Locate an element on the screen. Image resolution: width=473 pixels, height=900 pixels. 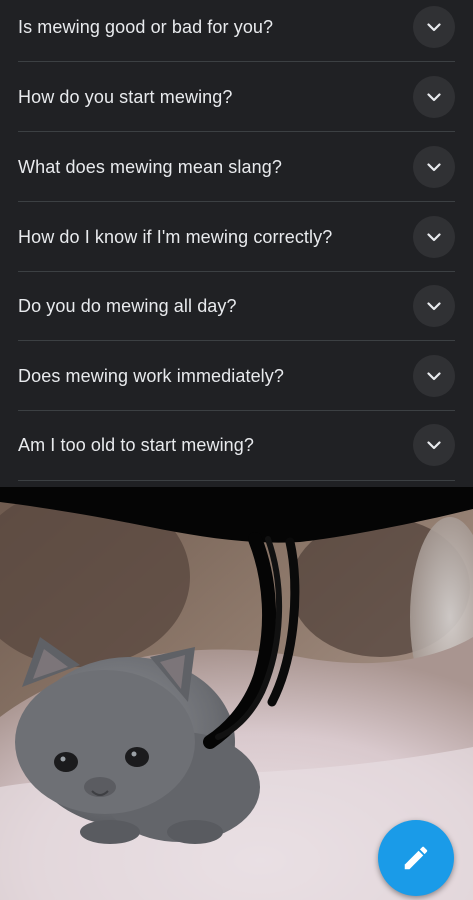
faq-item-1: How do you start mewing? is located at coordinates (236, 97).